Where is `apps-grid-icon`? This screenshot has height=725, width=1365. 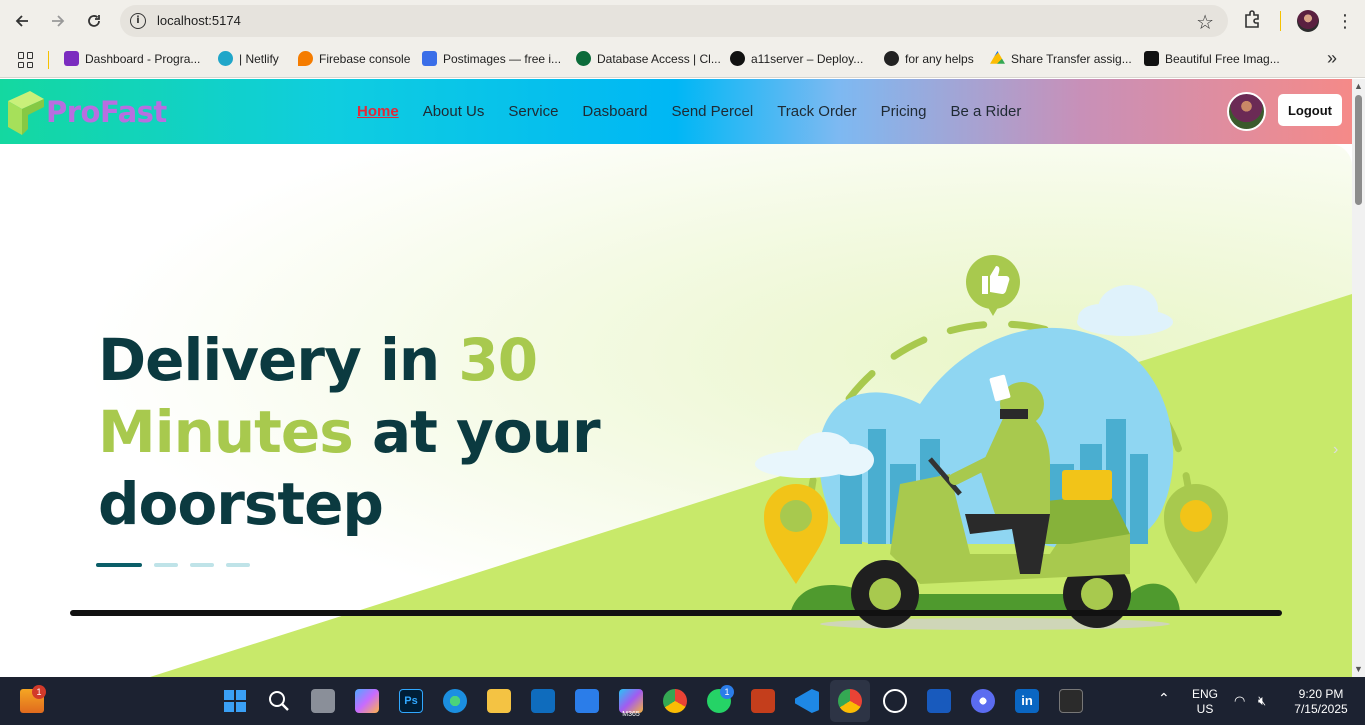
apps-grid-icon is located at coordinates (26, 60).